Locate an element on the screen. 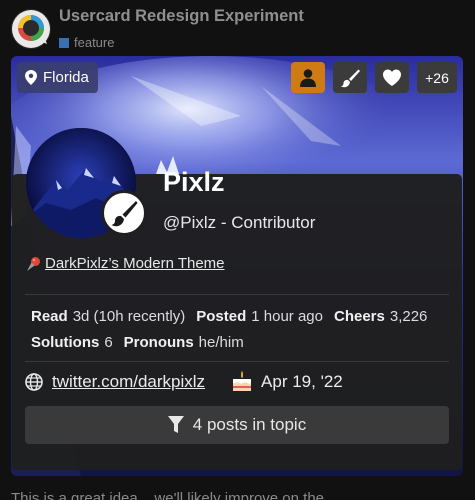 This screenshot has width=475, height=500. stat-solutions: Solutions 6 is located at coordinates (72, 342).